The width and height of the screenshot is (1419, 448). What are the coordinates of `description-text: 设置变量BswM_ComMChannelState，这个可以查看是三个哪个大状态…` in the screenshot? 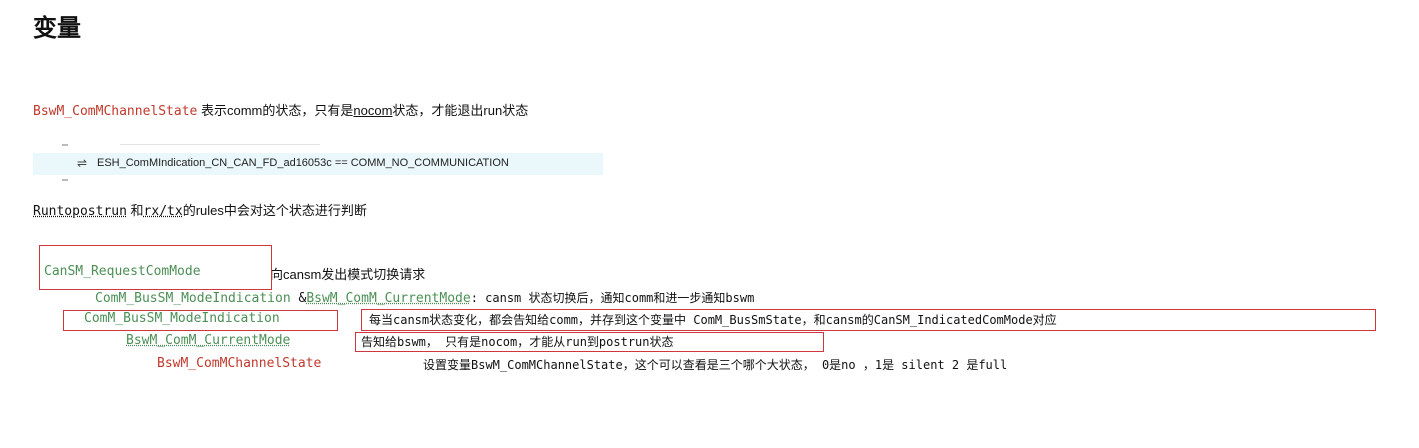 It's located at (715, 365).